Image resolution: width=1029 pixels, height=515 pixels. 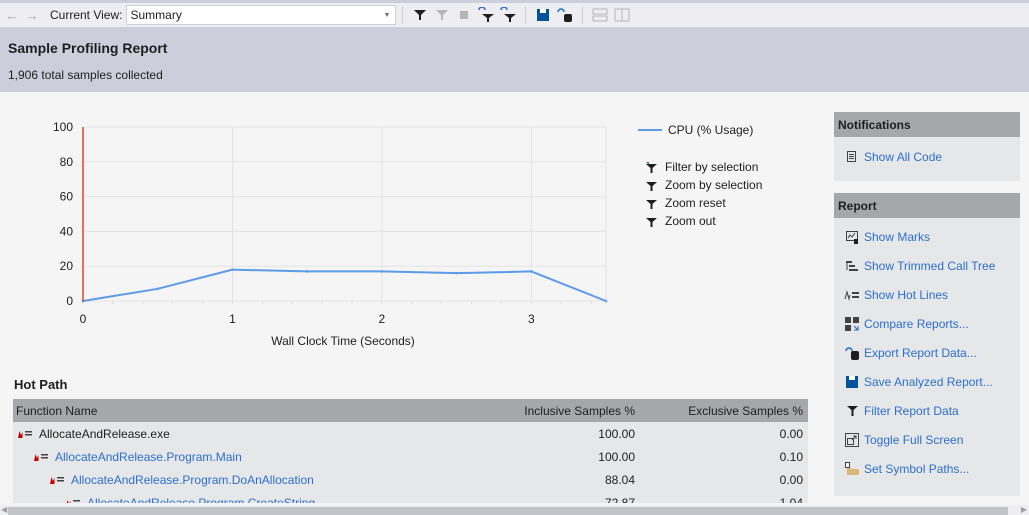 I want to click on hot-path-title: Hot Path, so click(x=41, y=384).